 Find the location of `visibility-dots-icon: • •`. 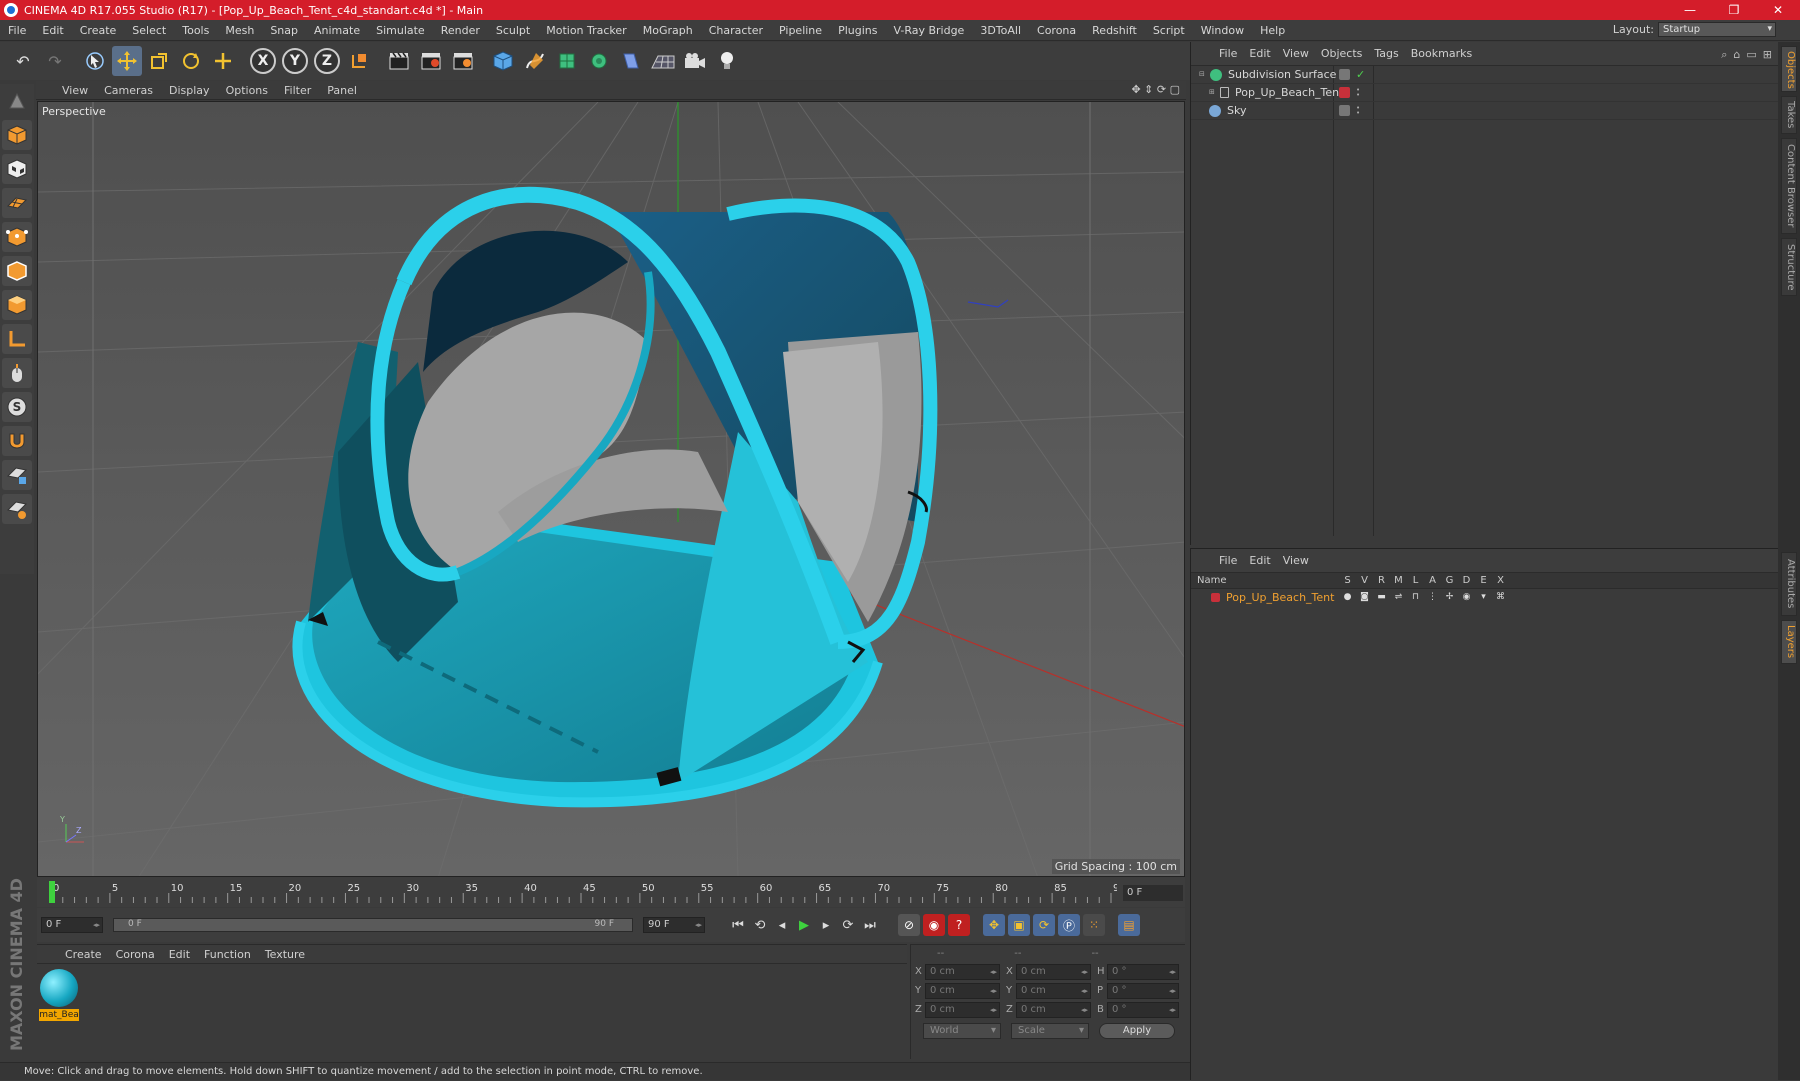

visibility-dots-icon: • • is located at coordinates (1358, 92).